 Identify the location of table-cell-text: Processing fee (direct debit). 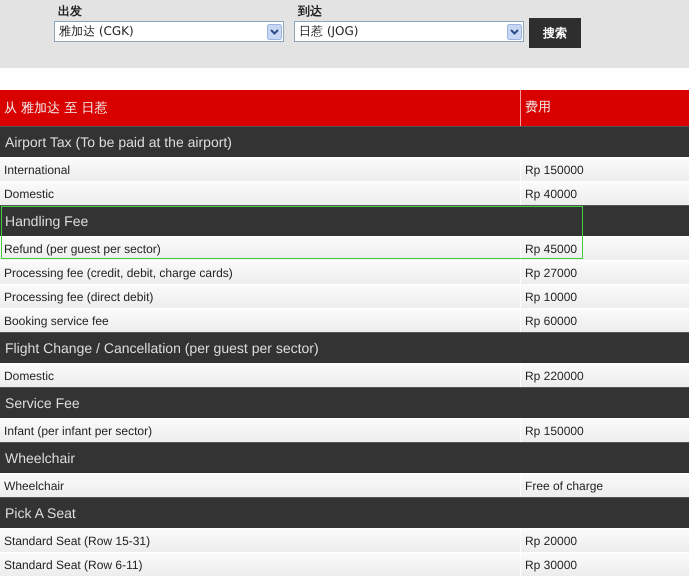
(78, 297).